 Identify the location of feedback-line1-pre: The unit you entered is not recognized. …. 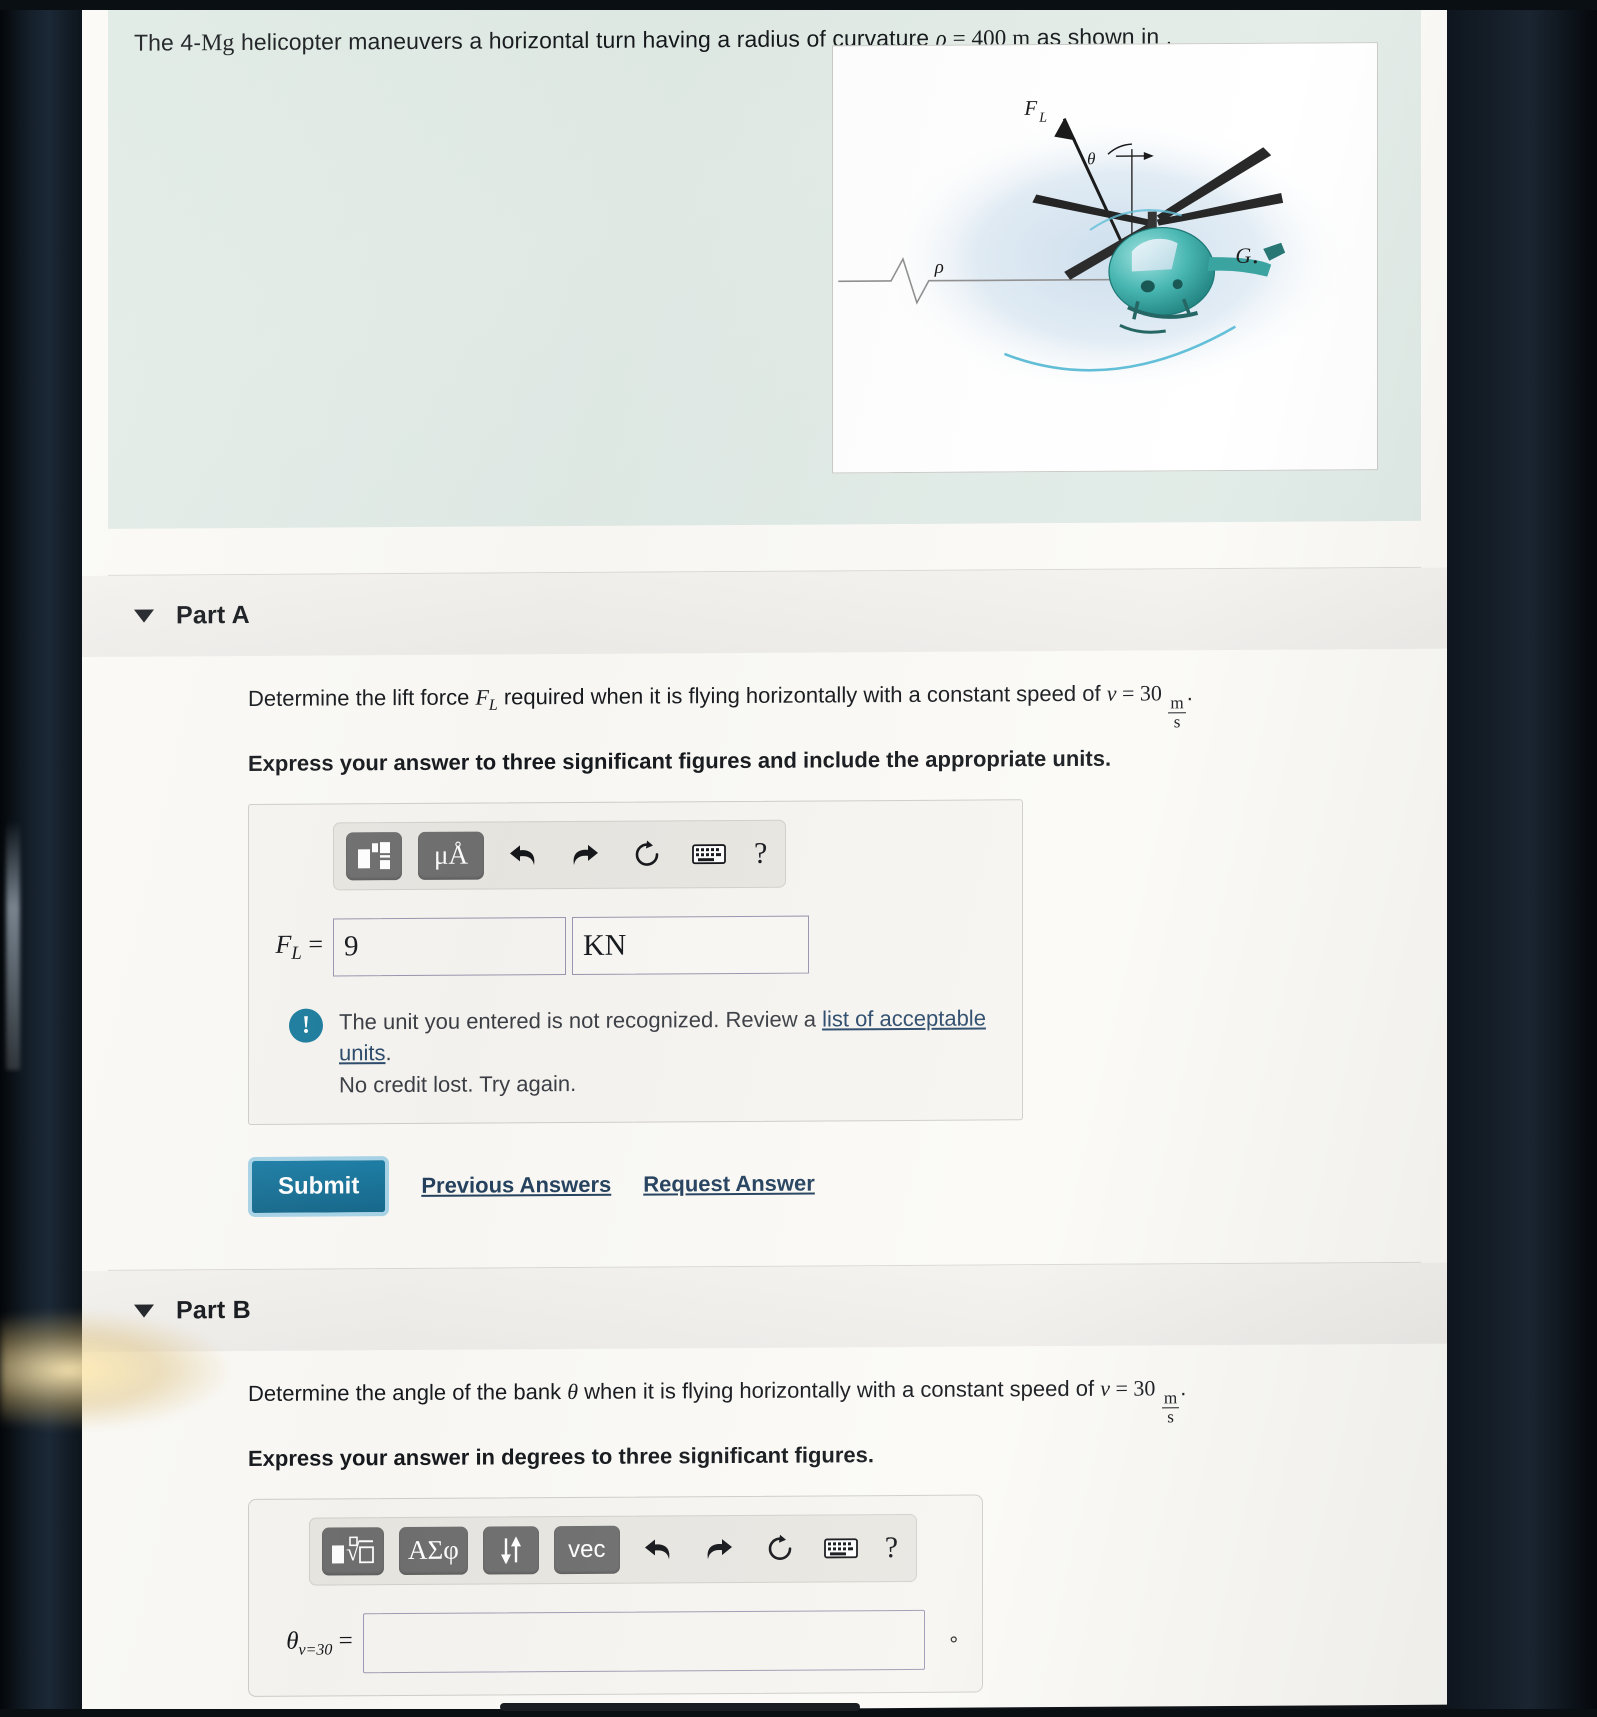
(581, 1019).